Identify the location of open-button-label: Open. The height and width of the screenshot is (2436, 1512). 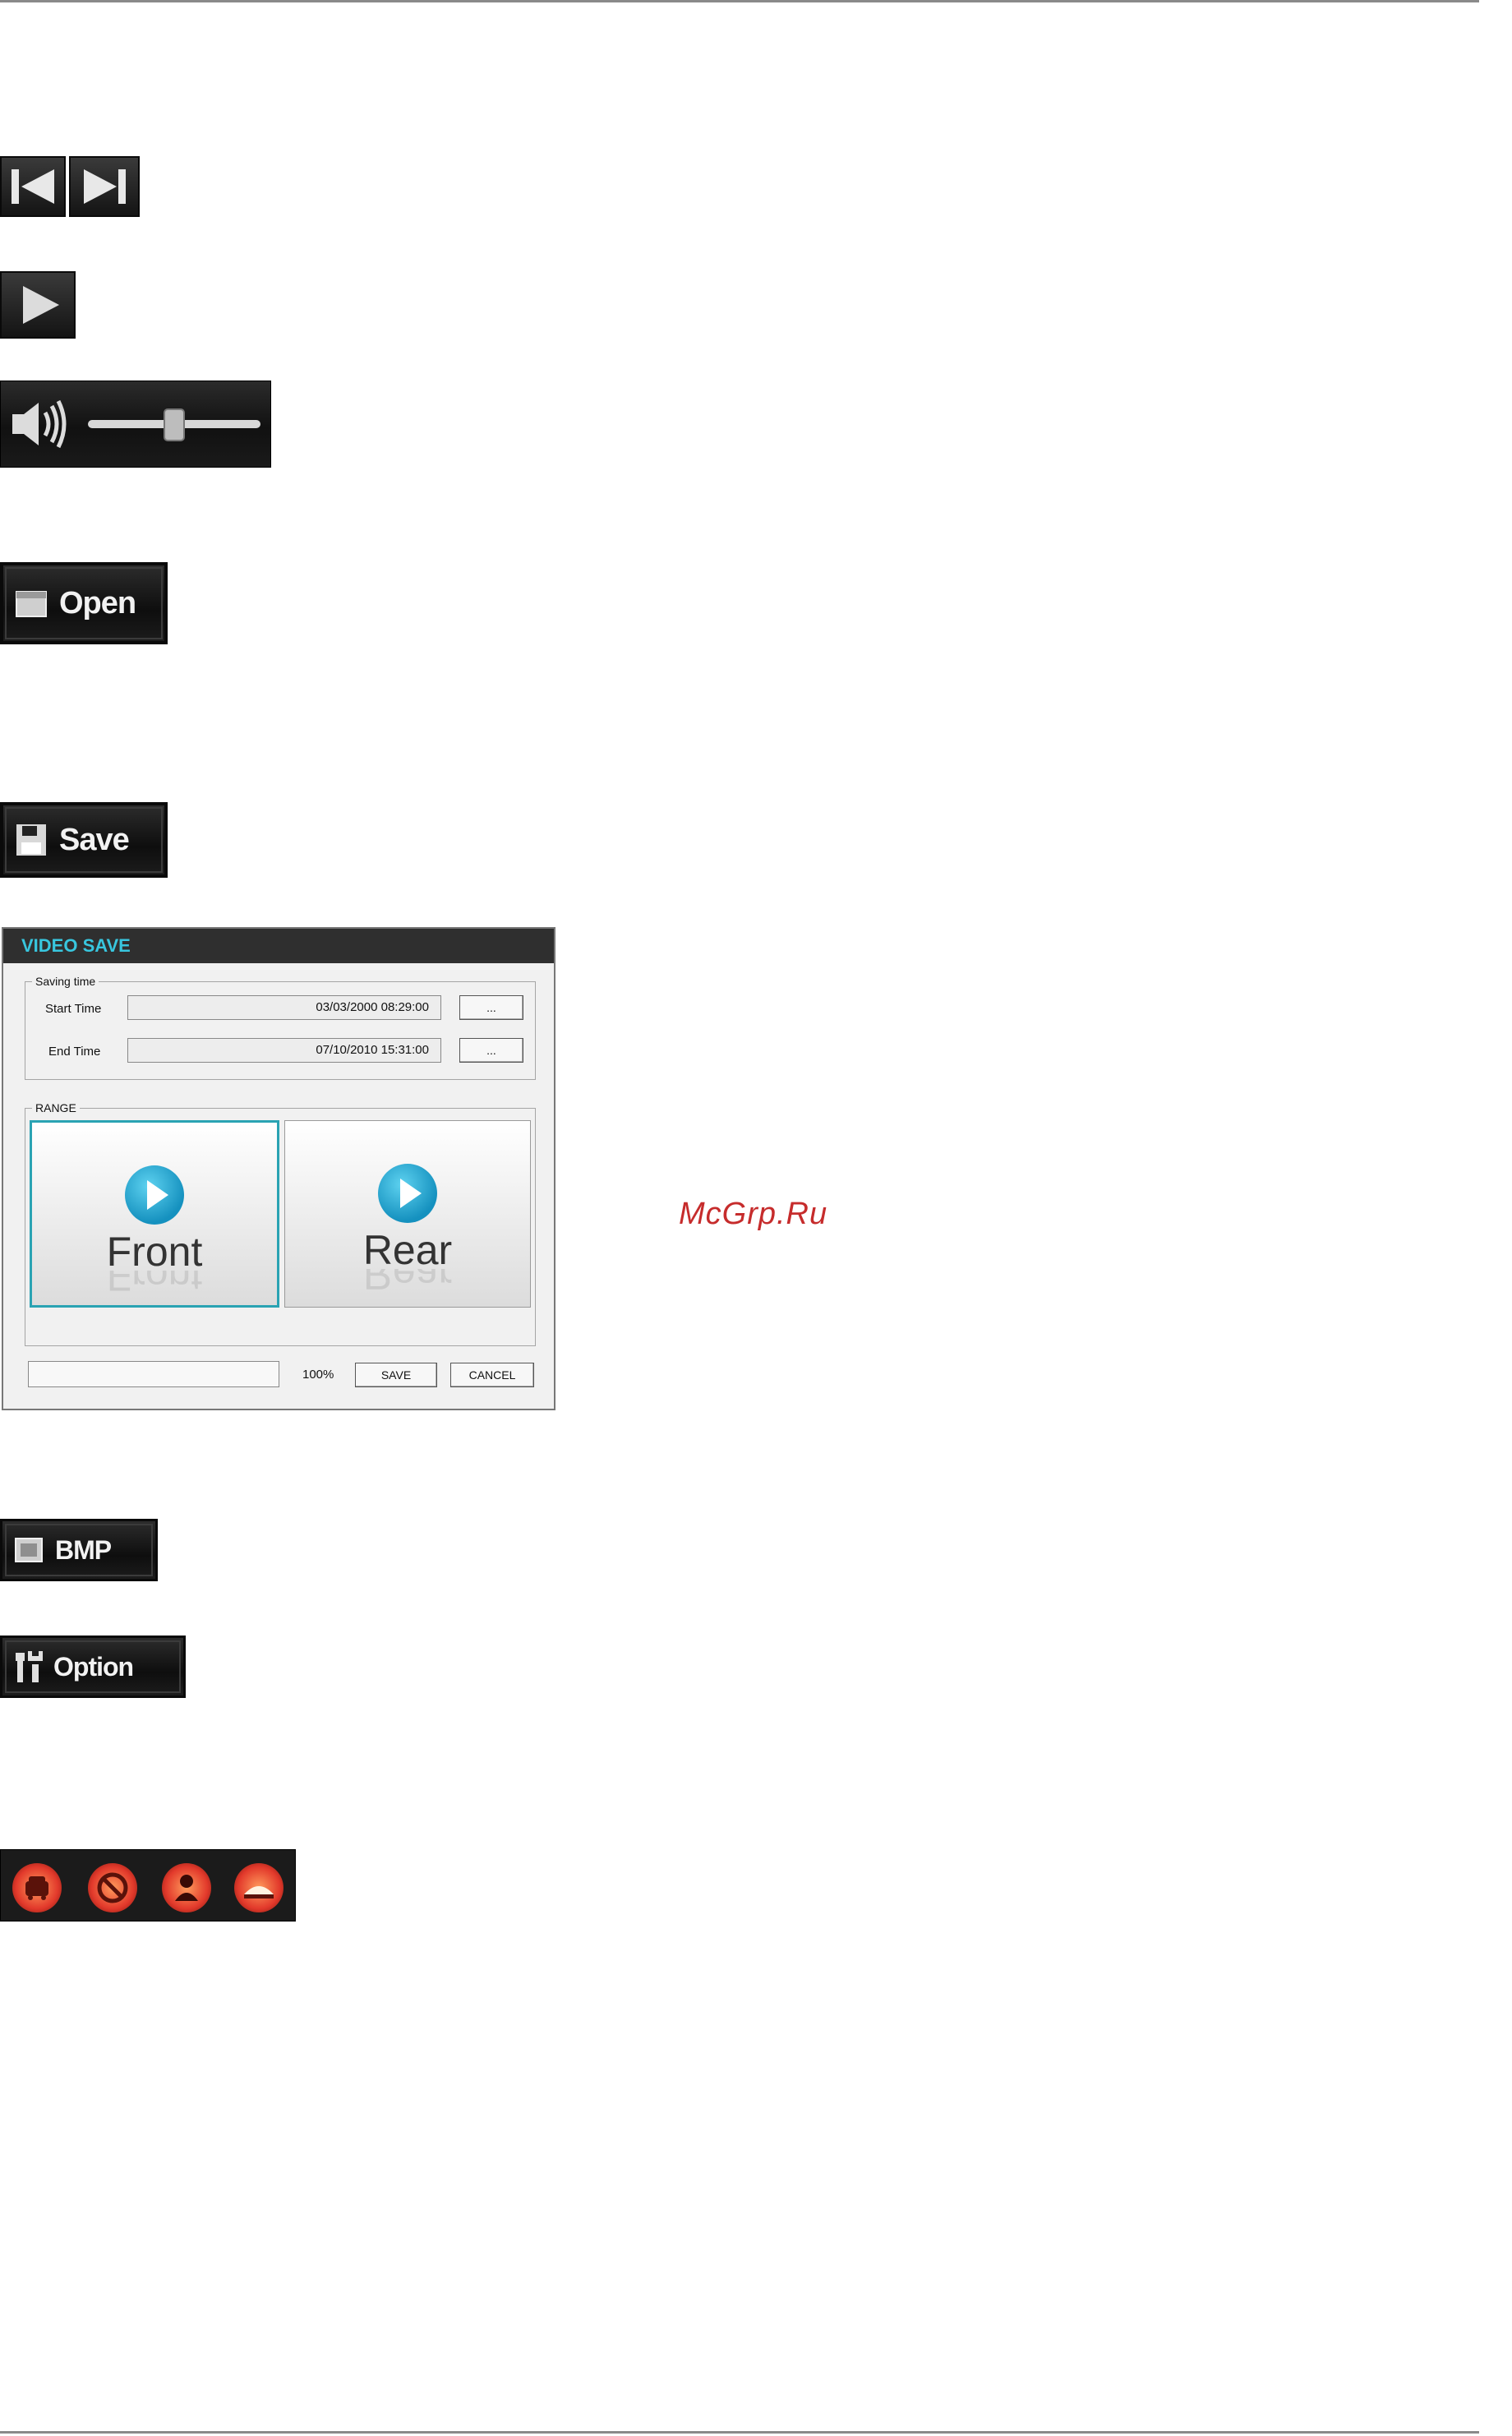
(98, 603).